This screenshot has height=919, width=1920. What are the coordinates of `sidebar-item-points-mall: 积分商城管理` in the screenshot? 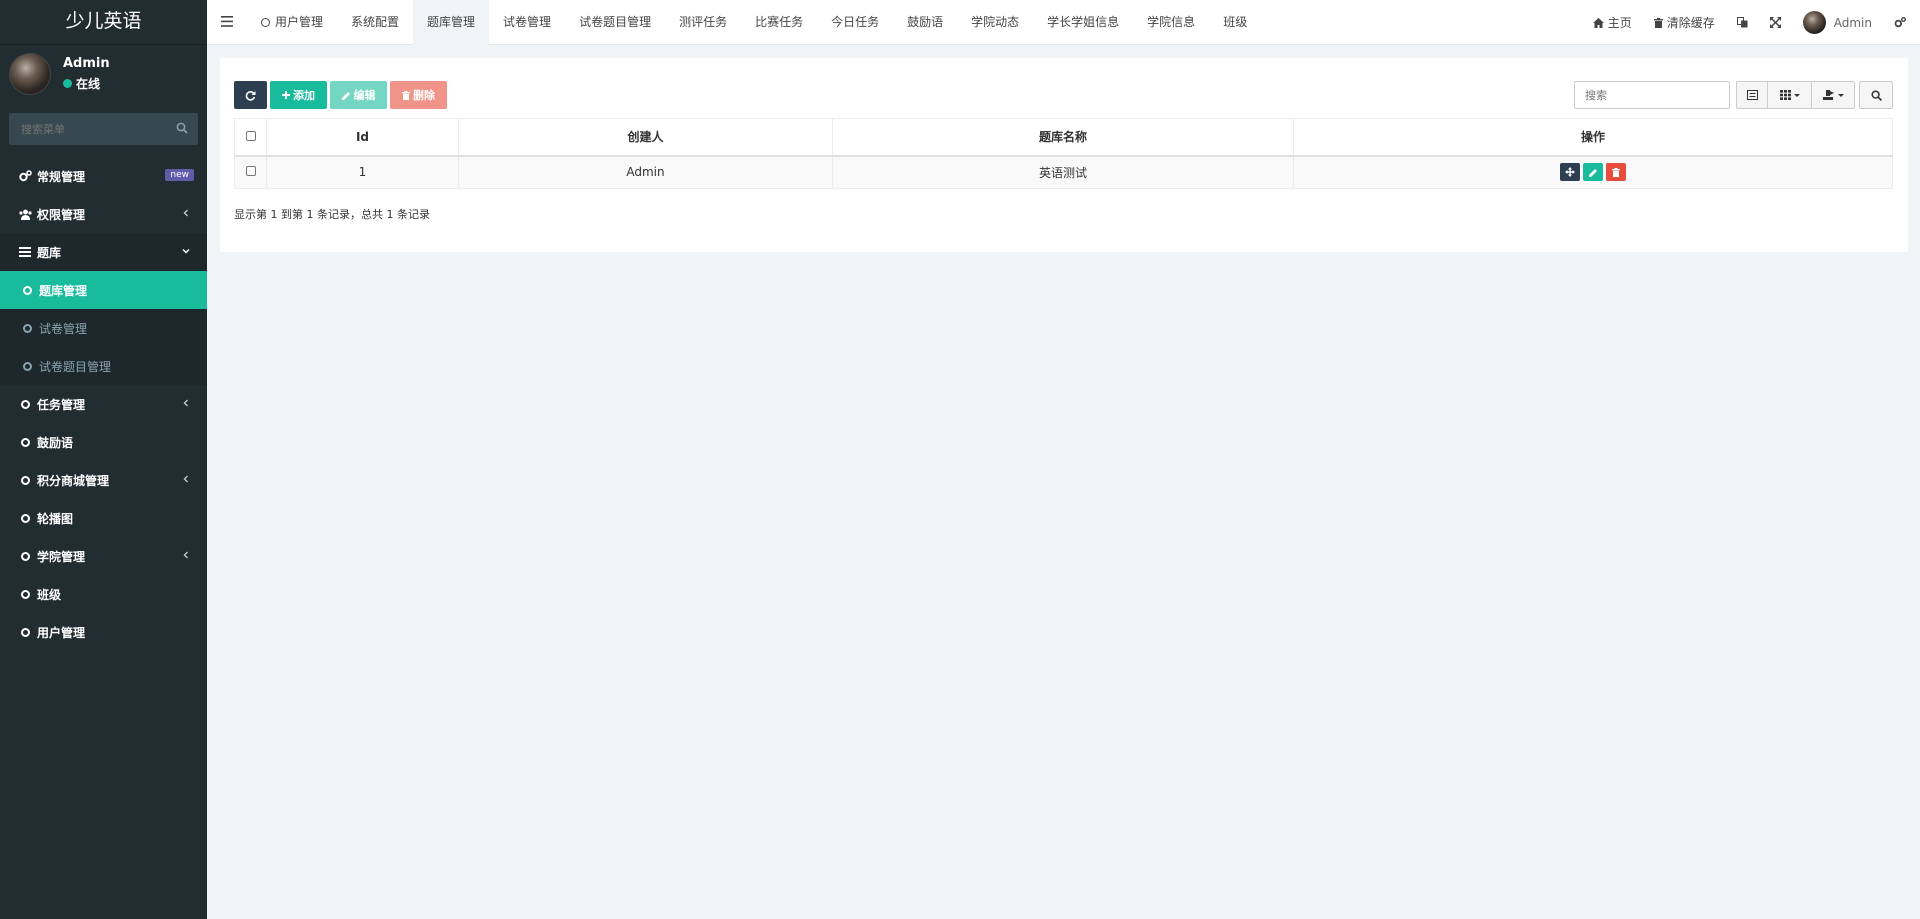 It's located at (103, 480).